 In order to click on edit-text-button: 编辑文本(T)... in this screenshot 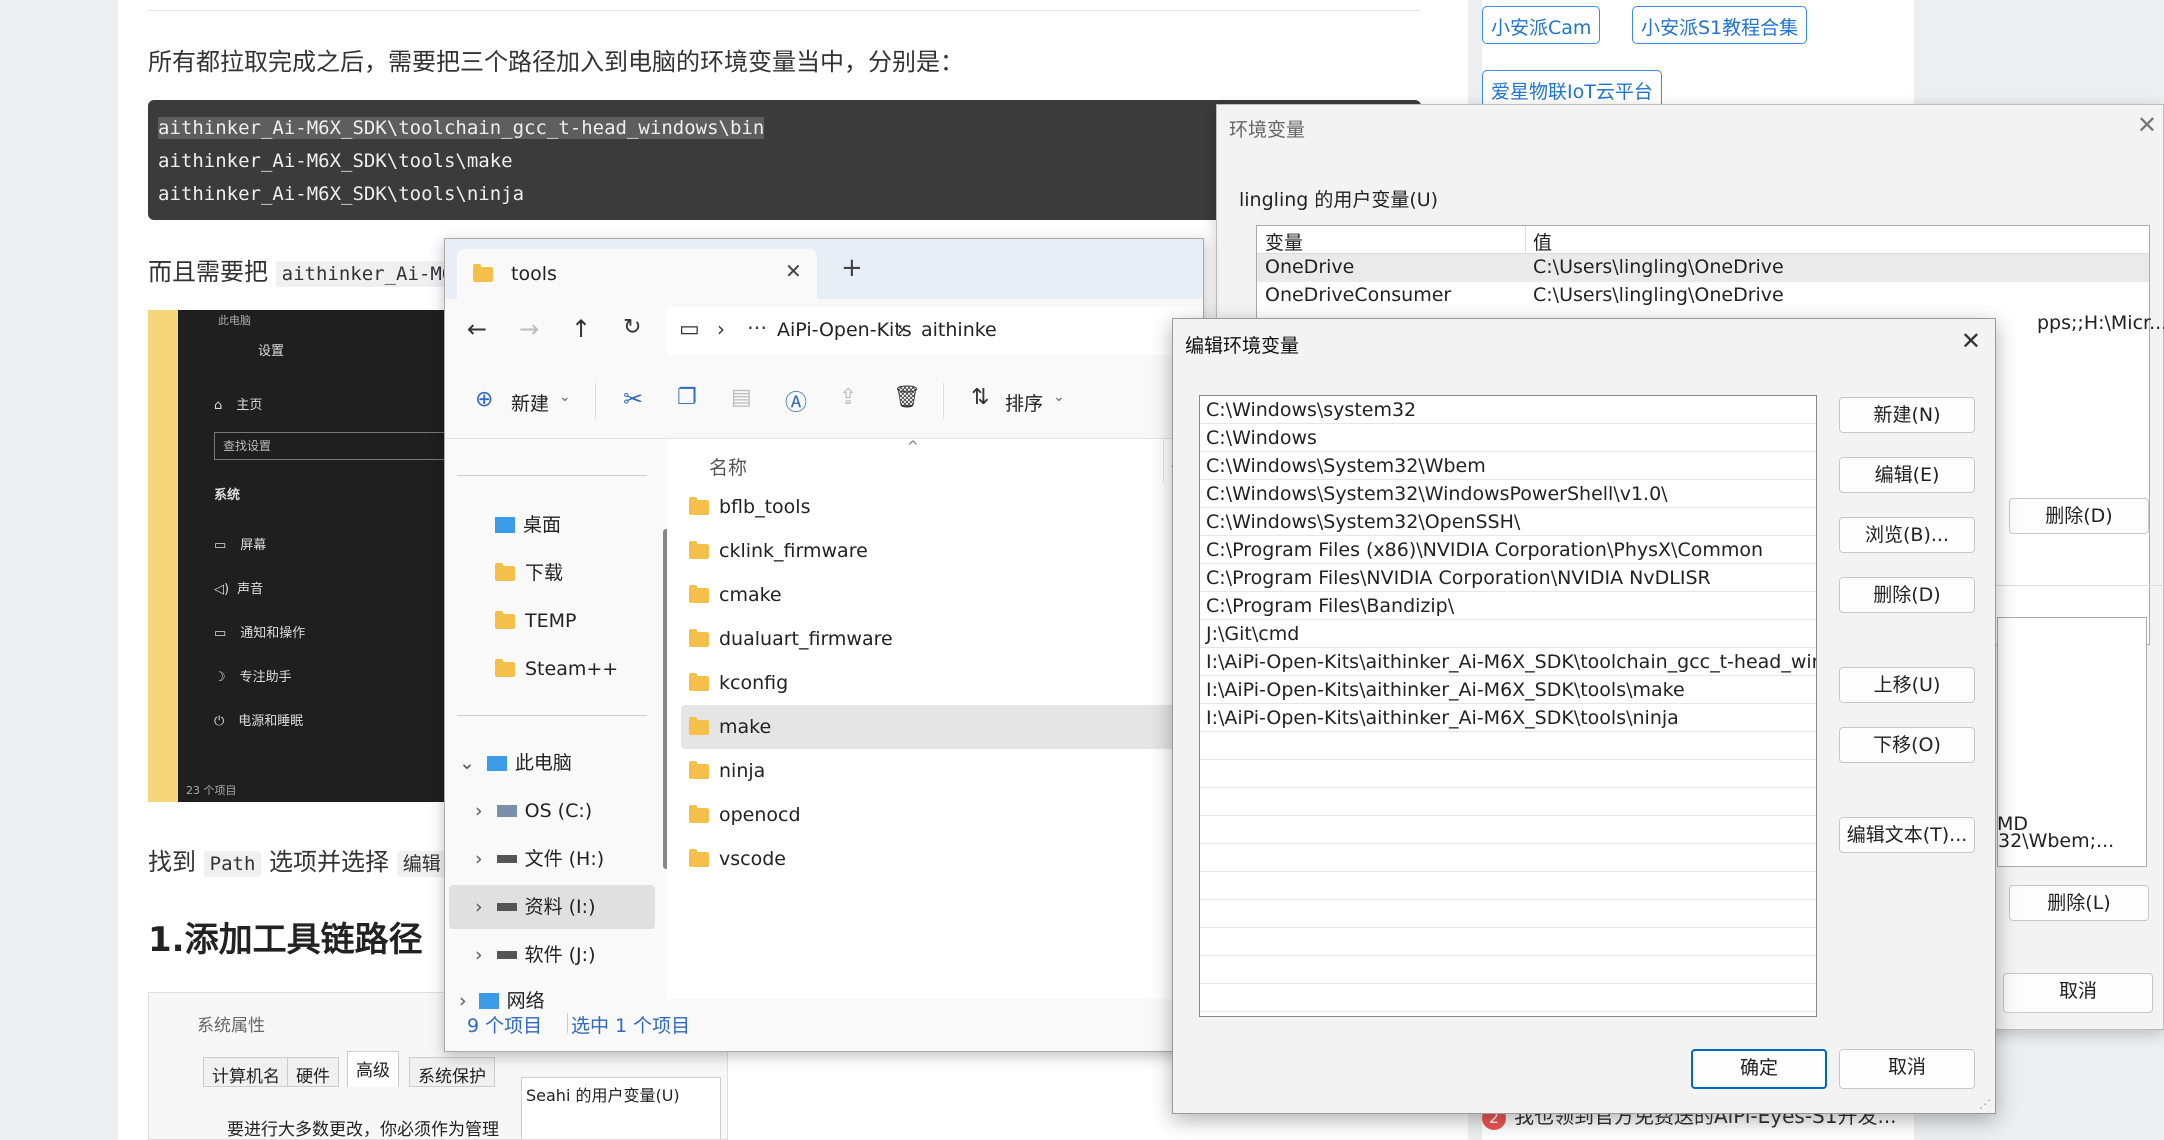, I will do `click(1907, 835)`.